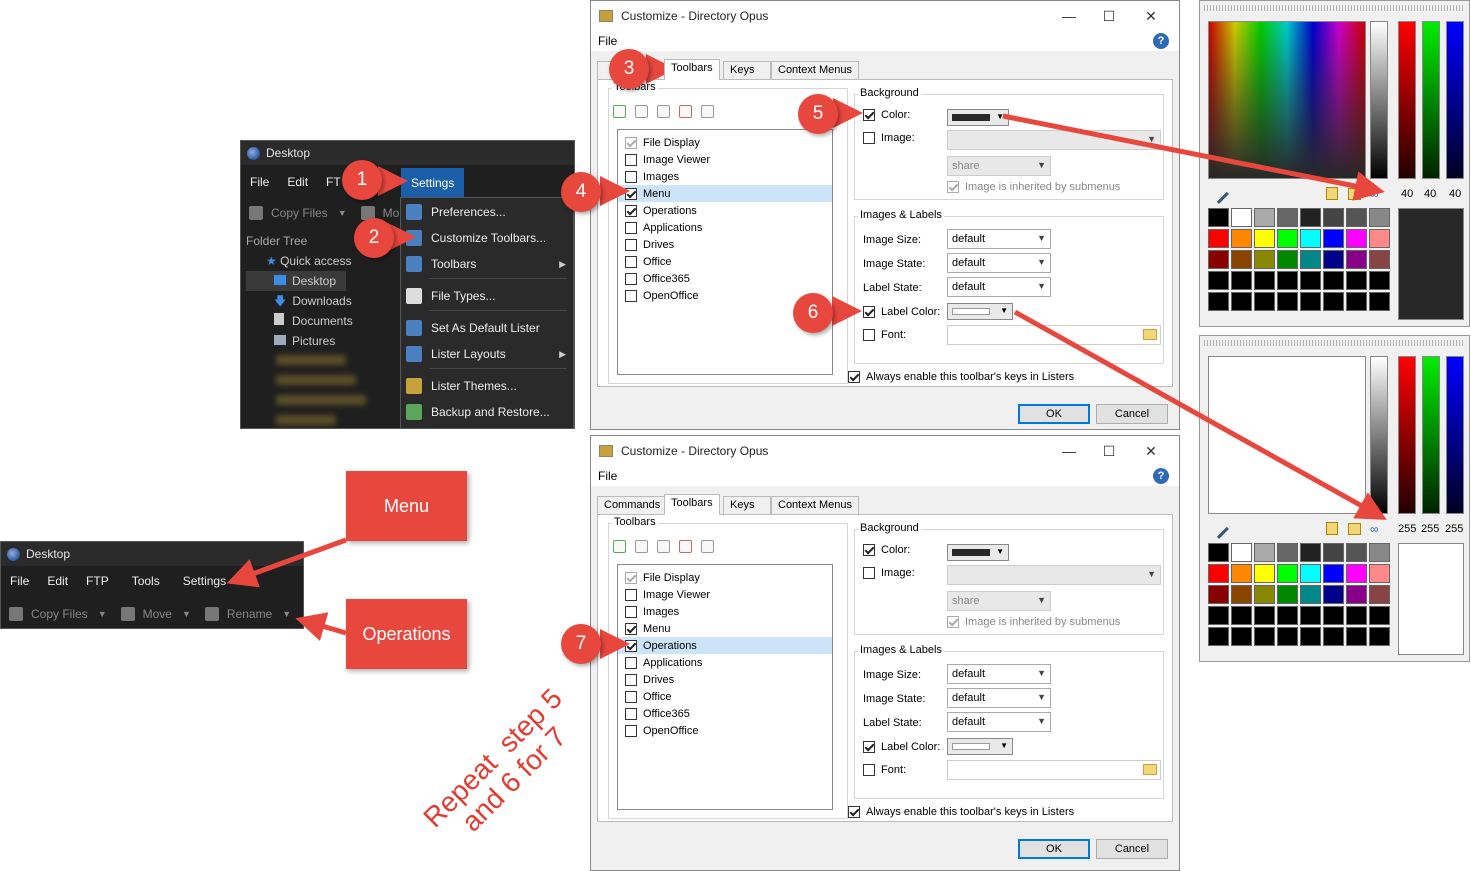  I want to click on properties-toolbar-icon, so click(707, 546).